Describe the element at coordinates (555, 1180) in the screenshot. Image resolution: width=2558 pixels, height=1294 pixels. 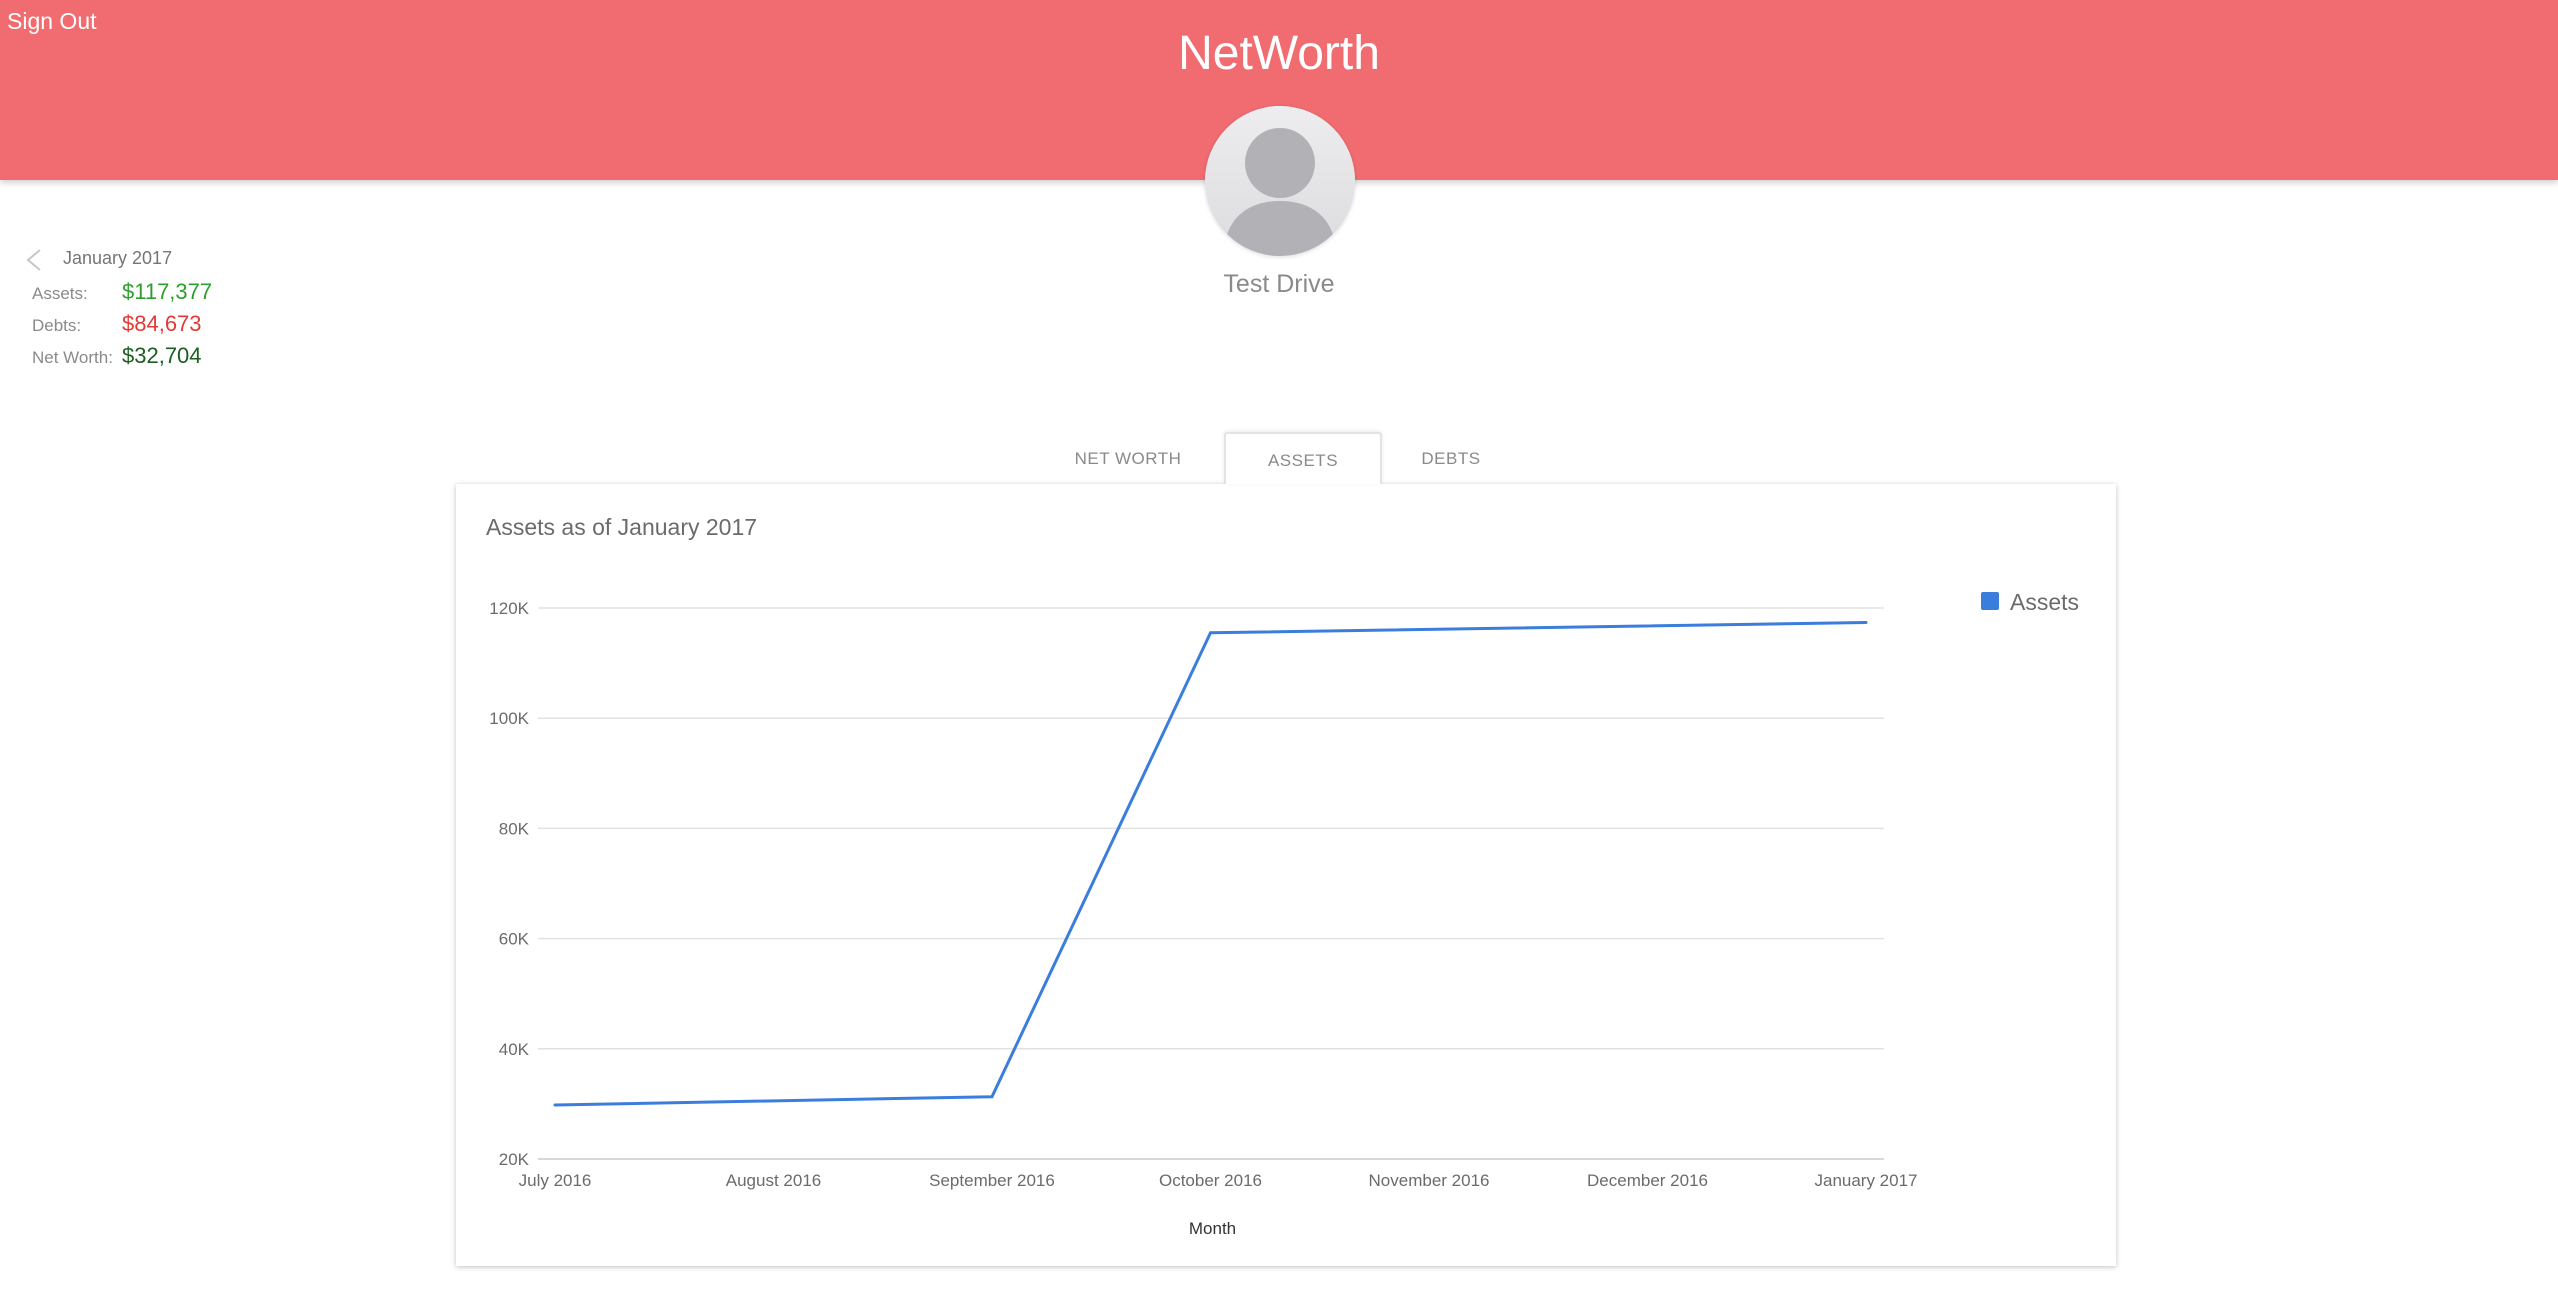
I see `x-tick-label: July 2016` at that location.